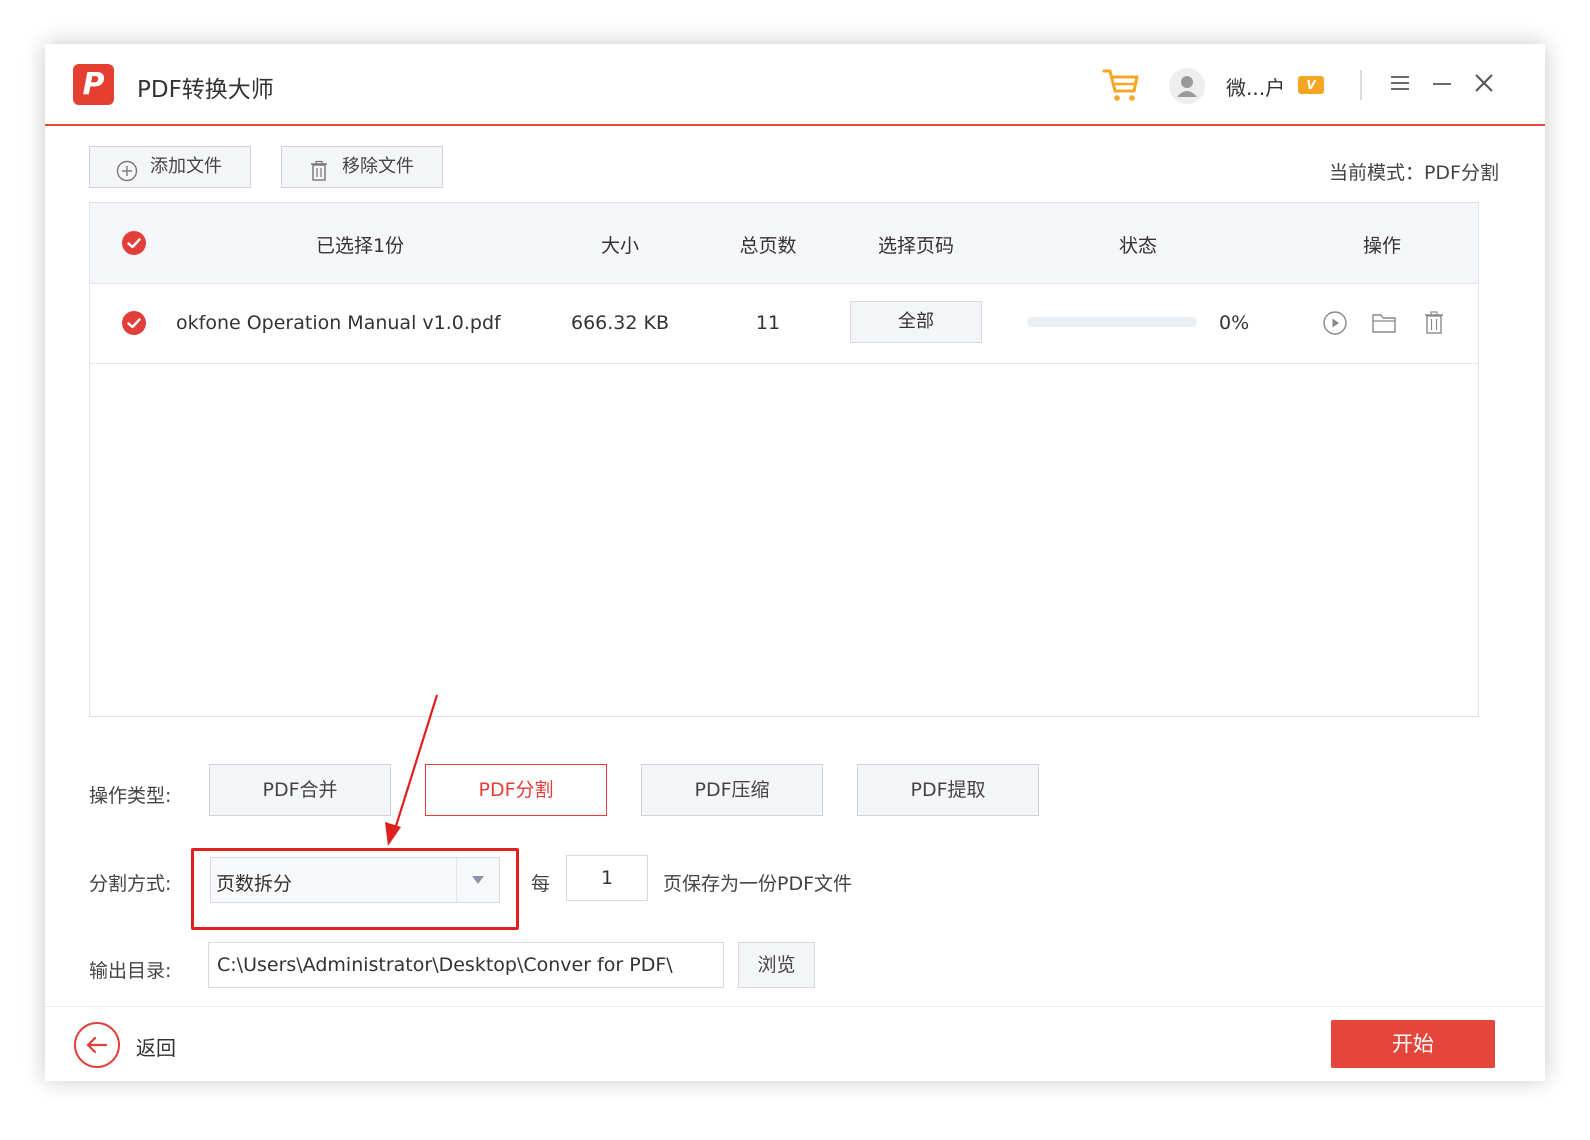 Image resolution: width=1590 pixels, height=1140 pixels. I want to click on back-button: 返回, so click(156, 1046).